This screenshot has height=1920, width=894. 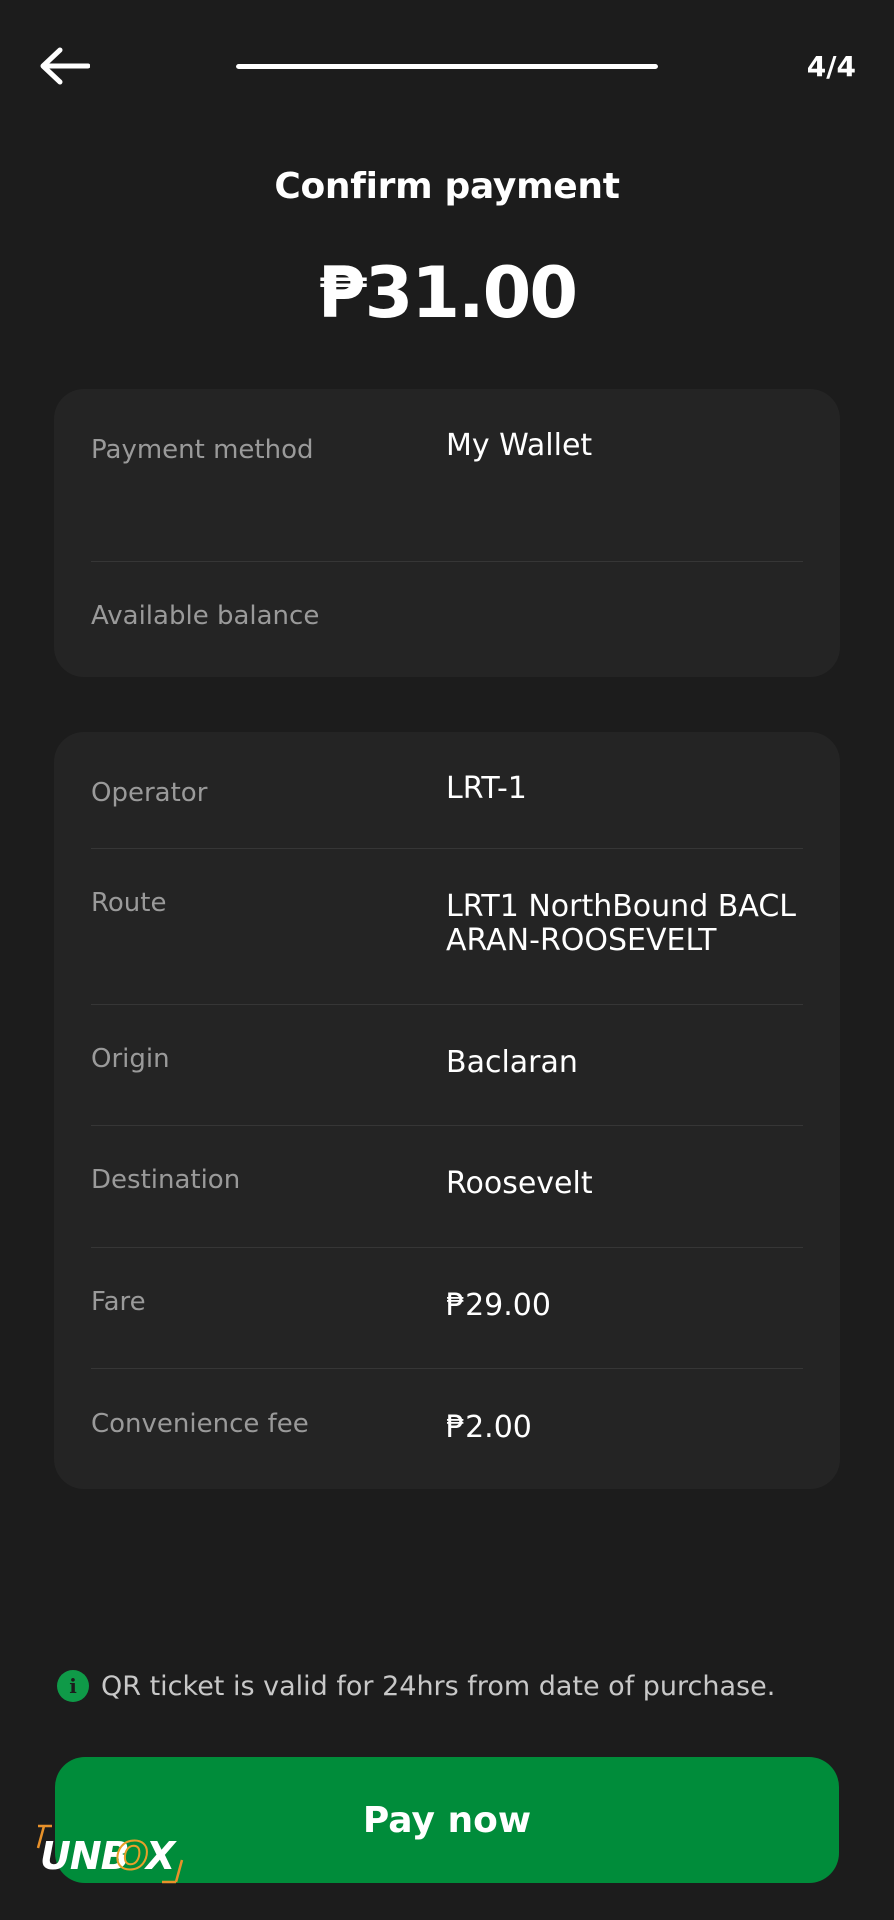 I want to click on back-button, so click(x=64, y=66).